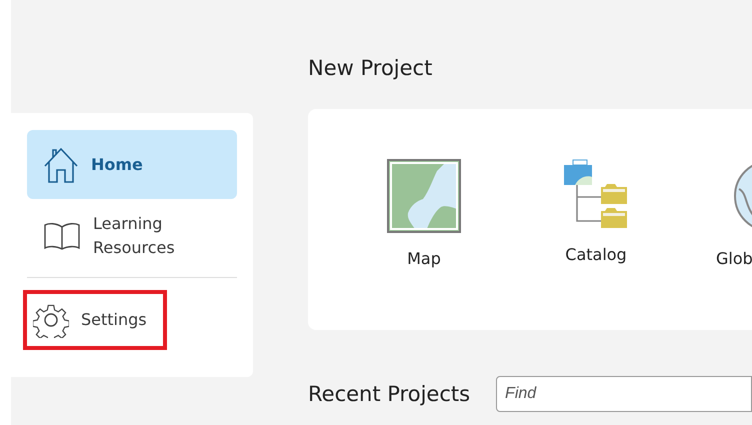 The width and height of the screenshot is (752, 425). What do you see at coordinates (62, 236) in the screenshot?
I see `book-icon` at bounding box center [62, 236].